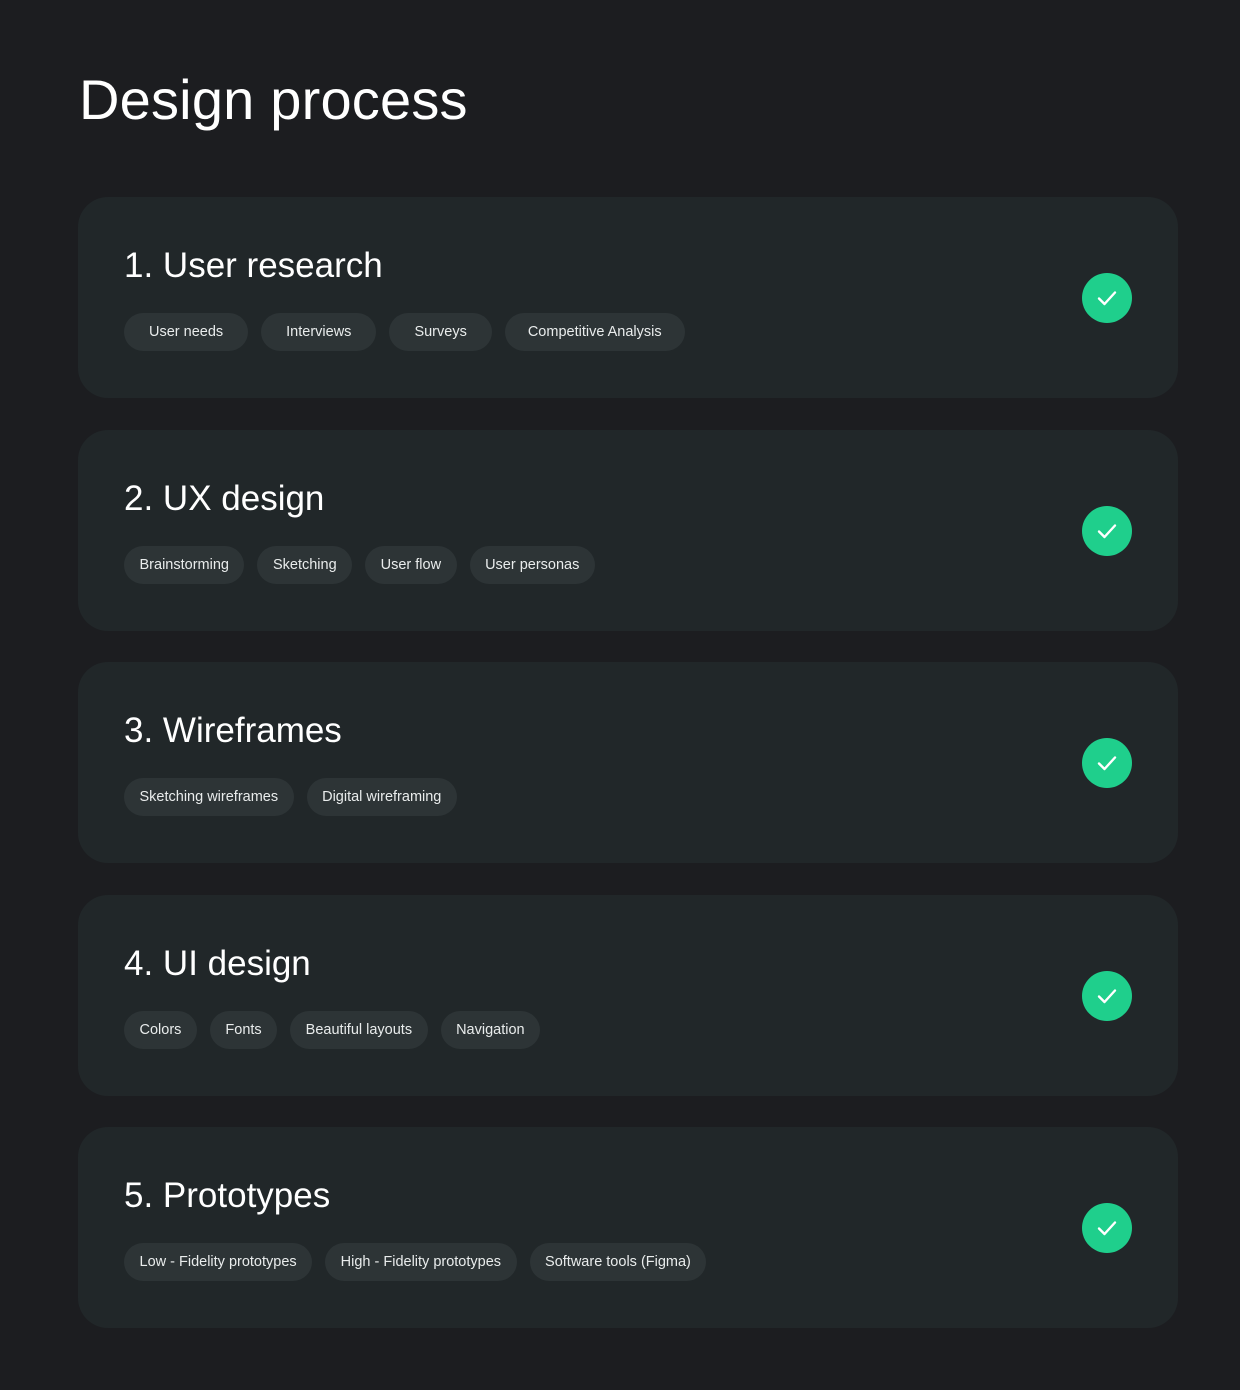 The width and height of the screenshot is (1240, 1390). I want to click on step-title: 1. User research, so click(253, 265).